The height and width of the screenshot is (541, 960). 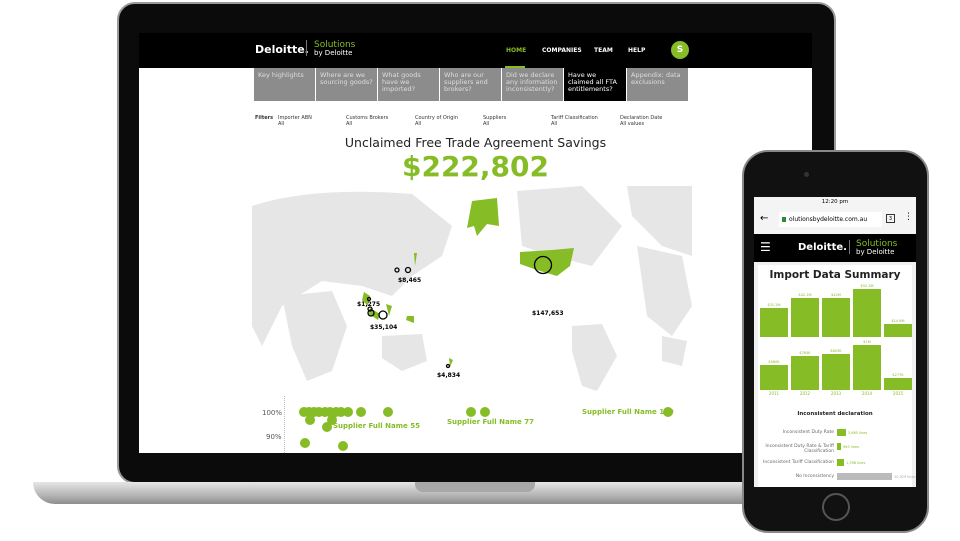 What do you see at coordinates (867, 286) in the screenshot?
I see `bar-label: $52.3M` at bounding box center [867, 286].